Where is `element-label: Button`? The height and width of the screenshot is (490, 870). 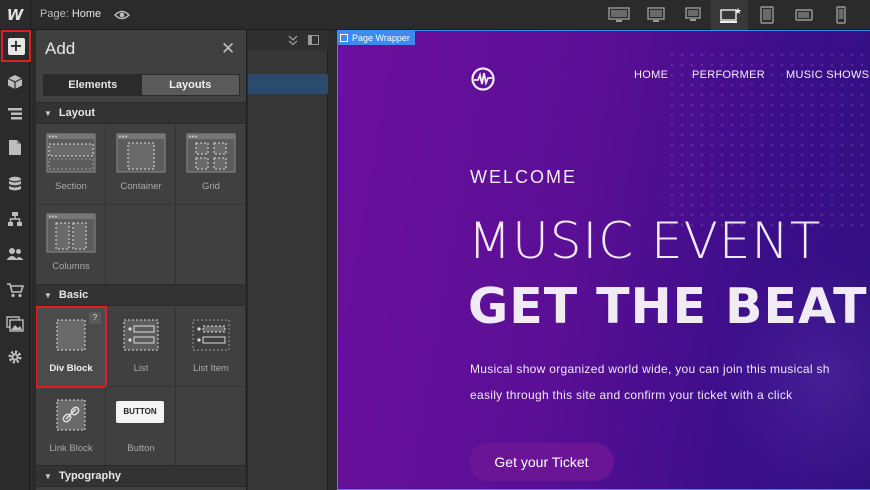
element-label: Button is located at coordinates (141, 448).